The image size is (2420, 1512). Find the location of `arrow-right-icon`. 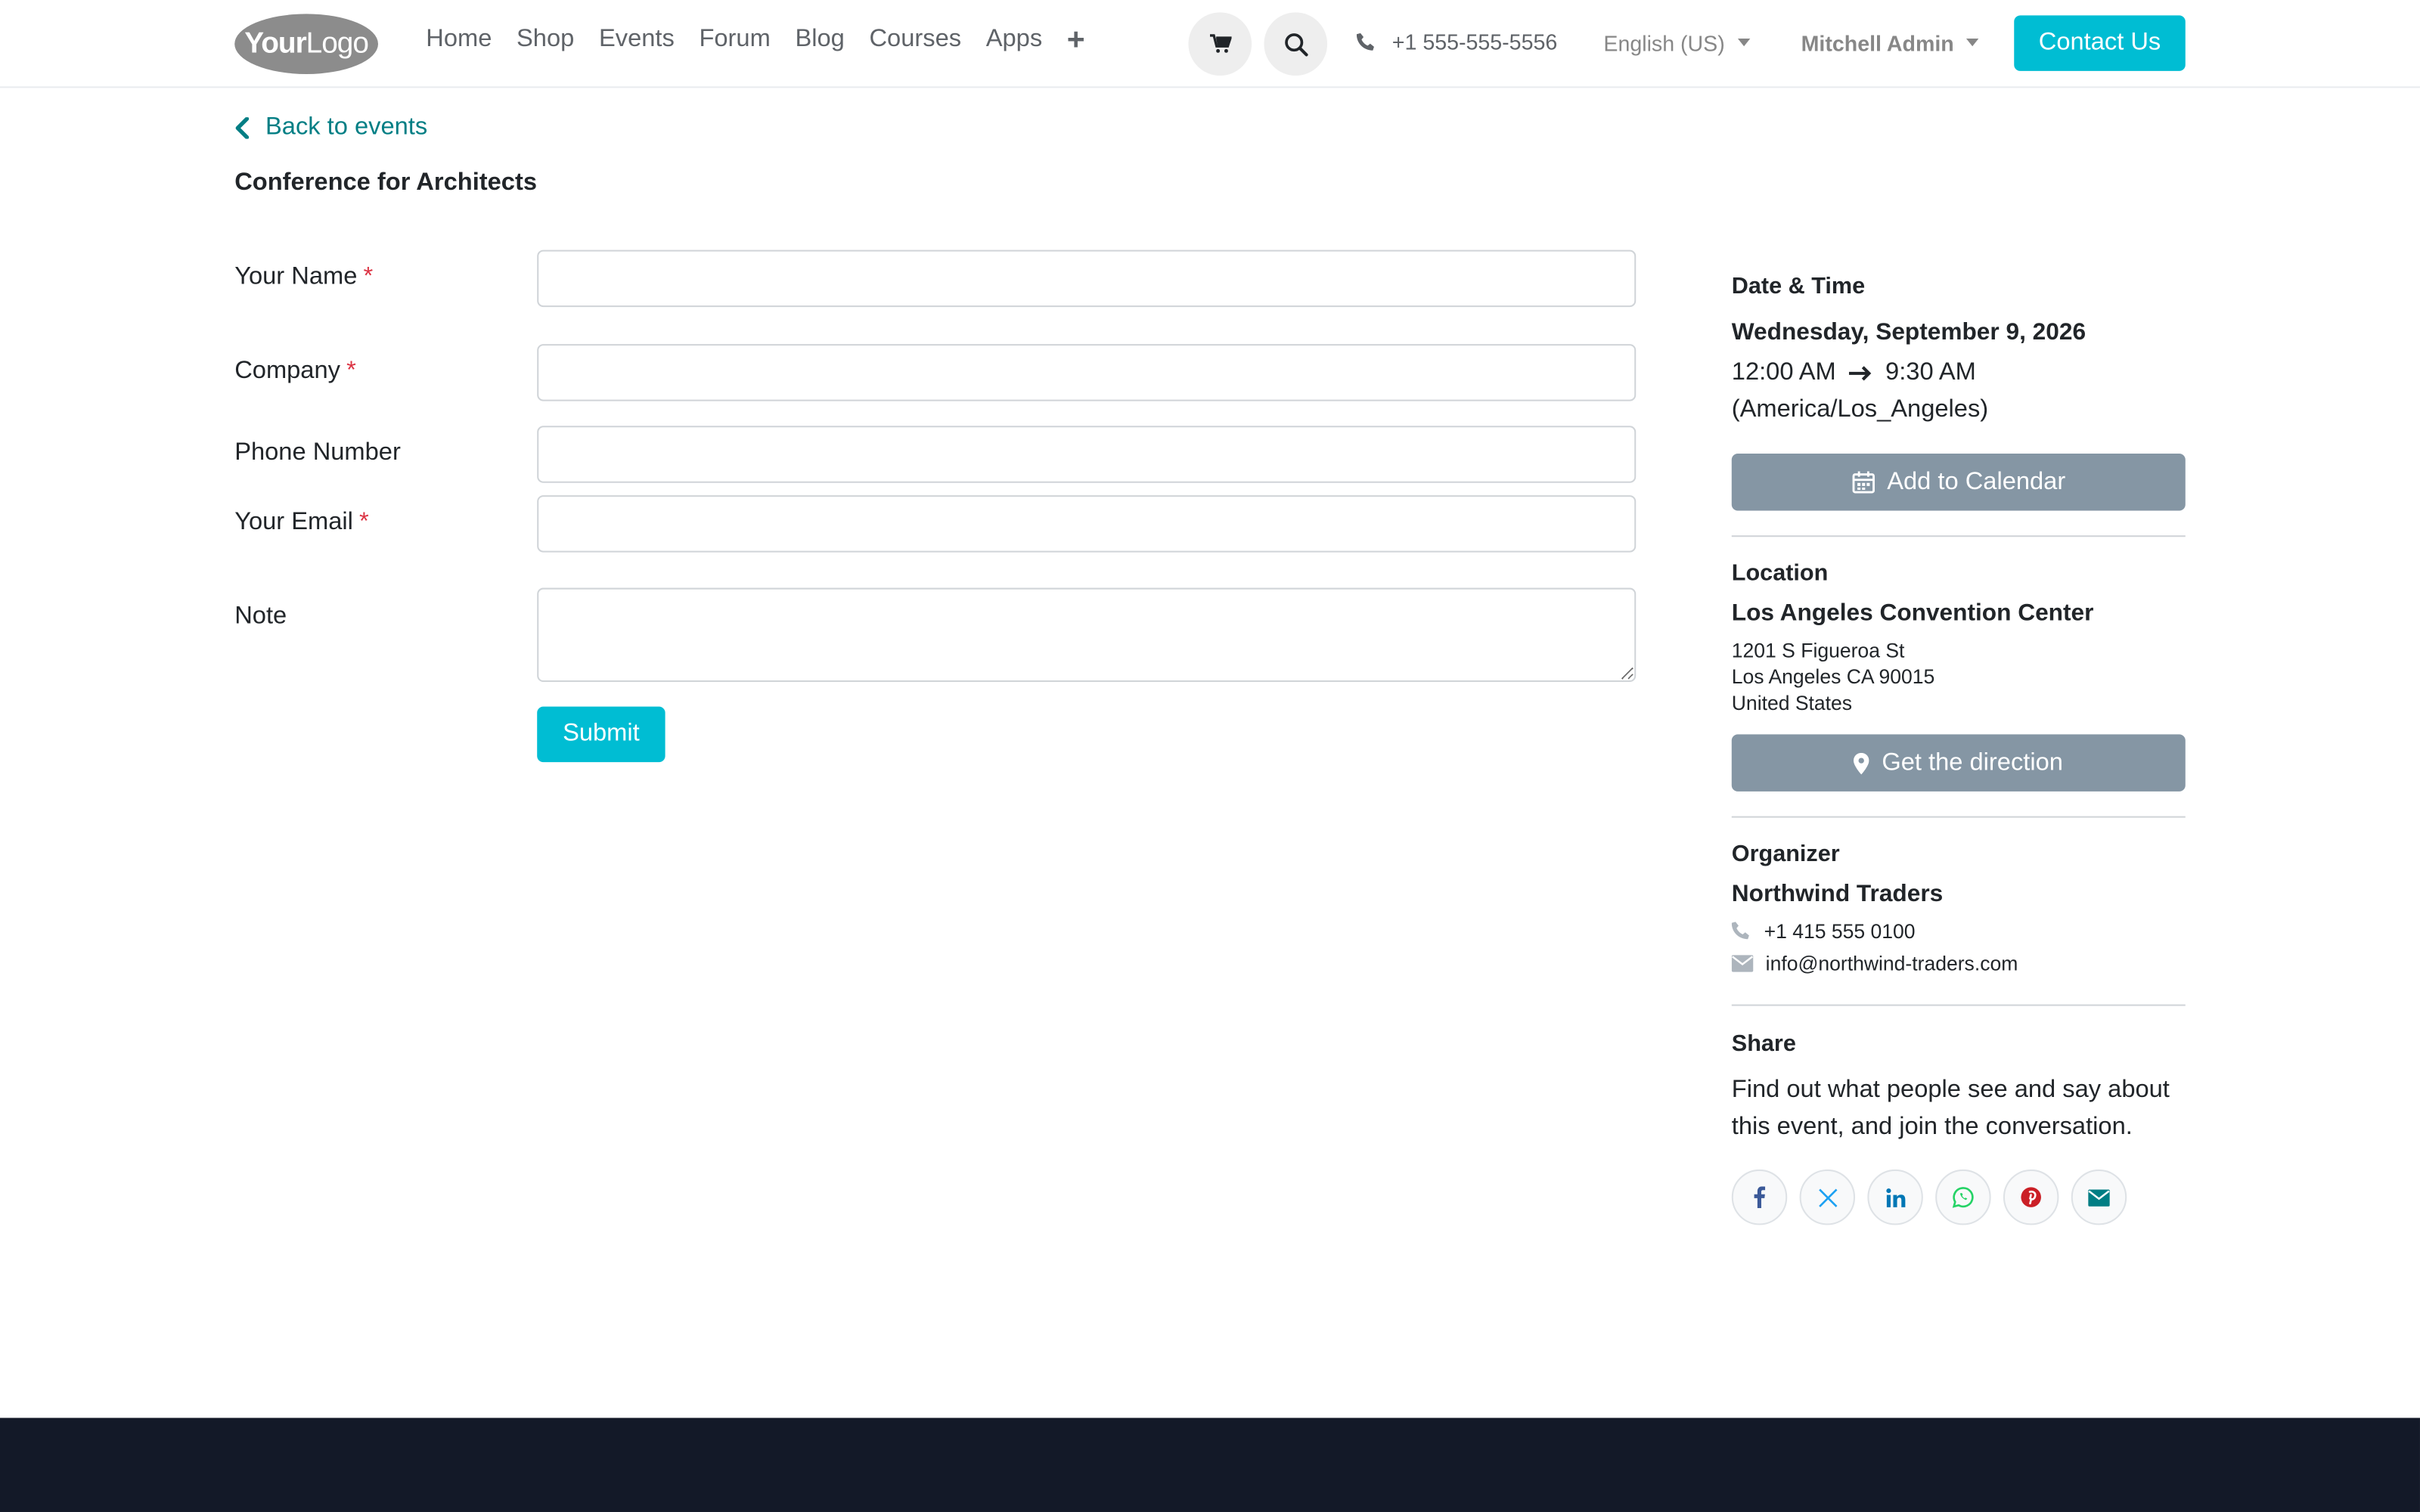

arrow-right-icon is located at coordinates (1859, 373).